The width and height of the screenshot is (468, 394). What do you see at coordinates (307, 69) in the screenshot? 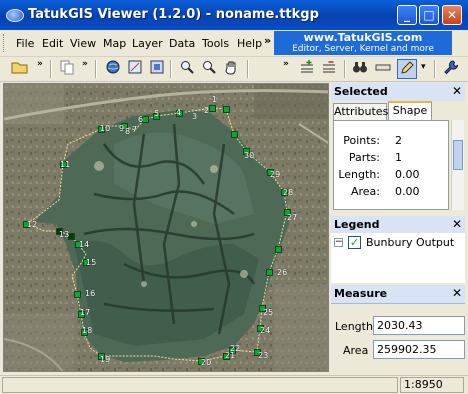
I see `add-layer-icon` at bounding box center [307, 69].